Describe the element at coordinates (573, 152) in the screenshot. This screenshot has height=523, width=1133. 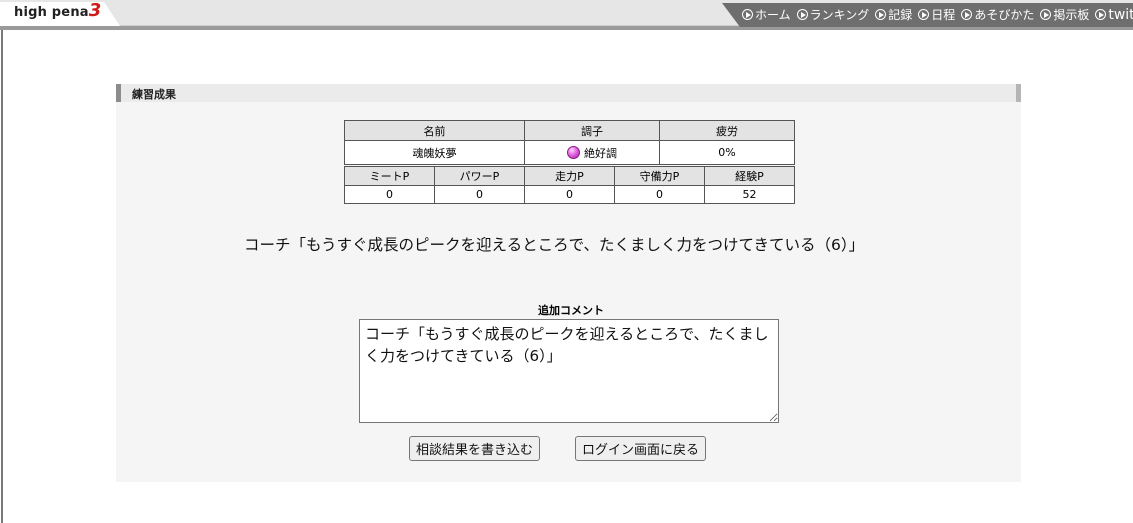
I see `condition-best-icon` at that location.